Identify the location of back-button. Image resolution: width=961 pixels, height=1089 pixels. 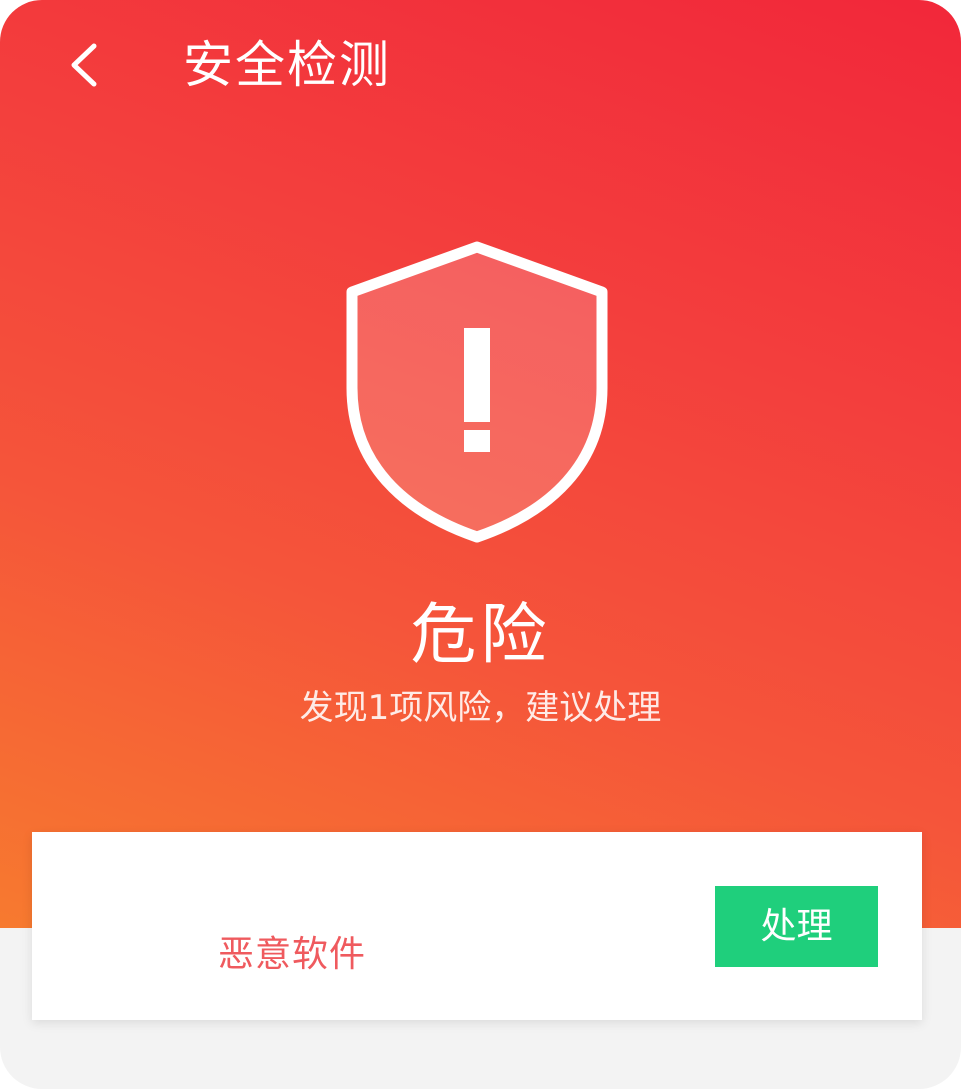
(88, 64).